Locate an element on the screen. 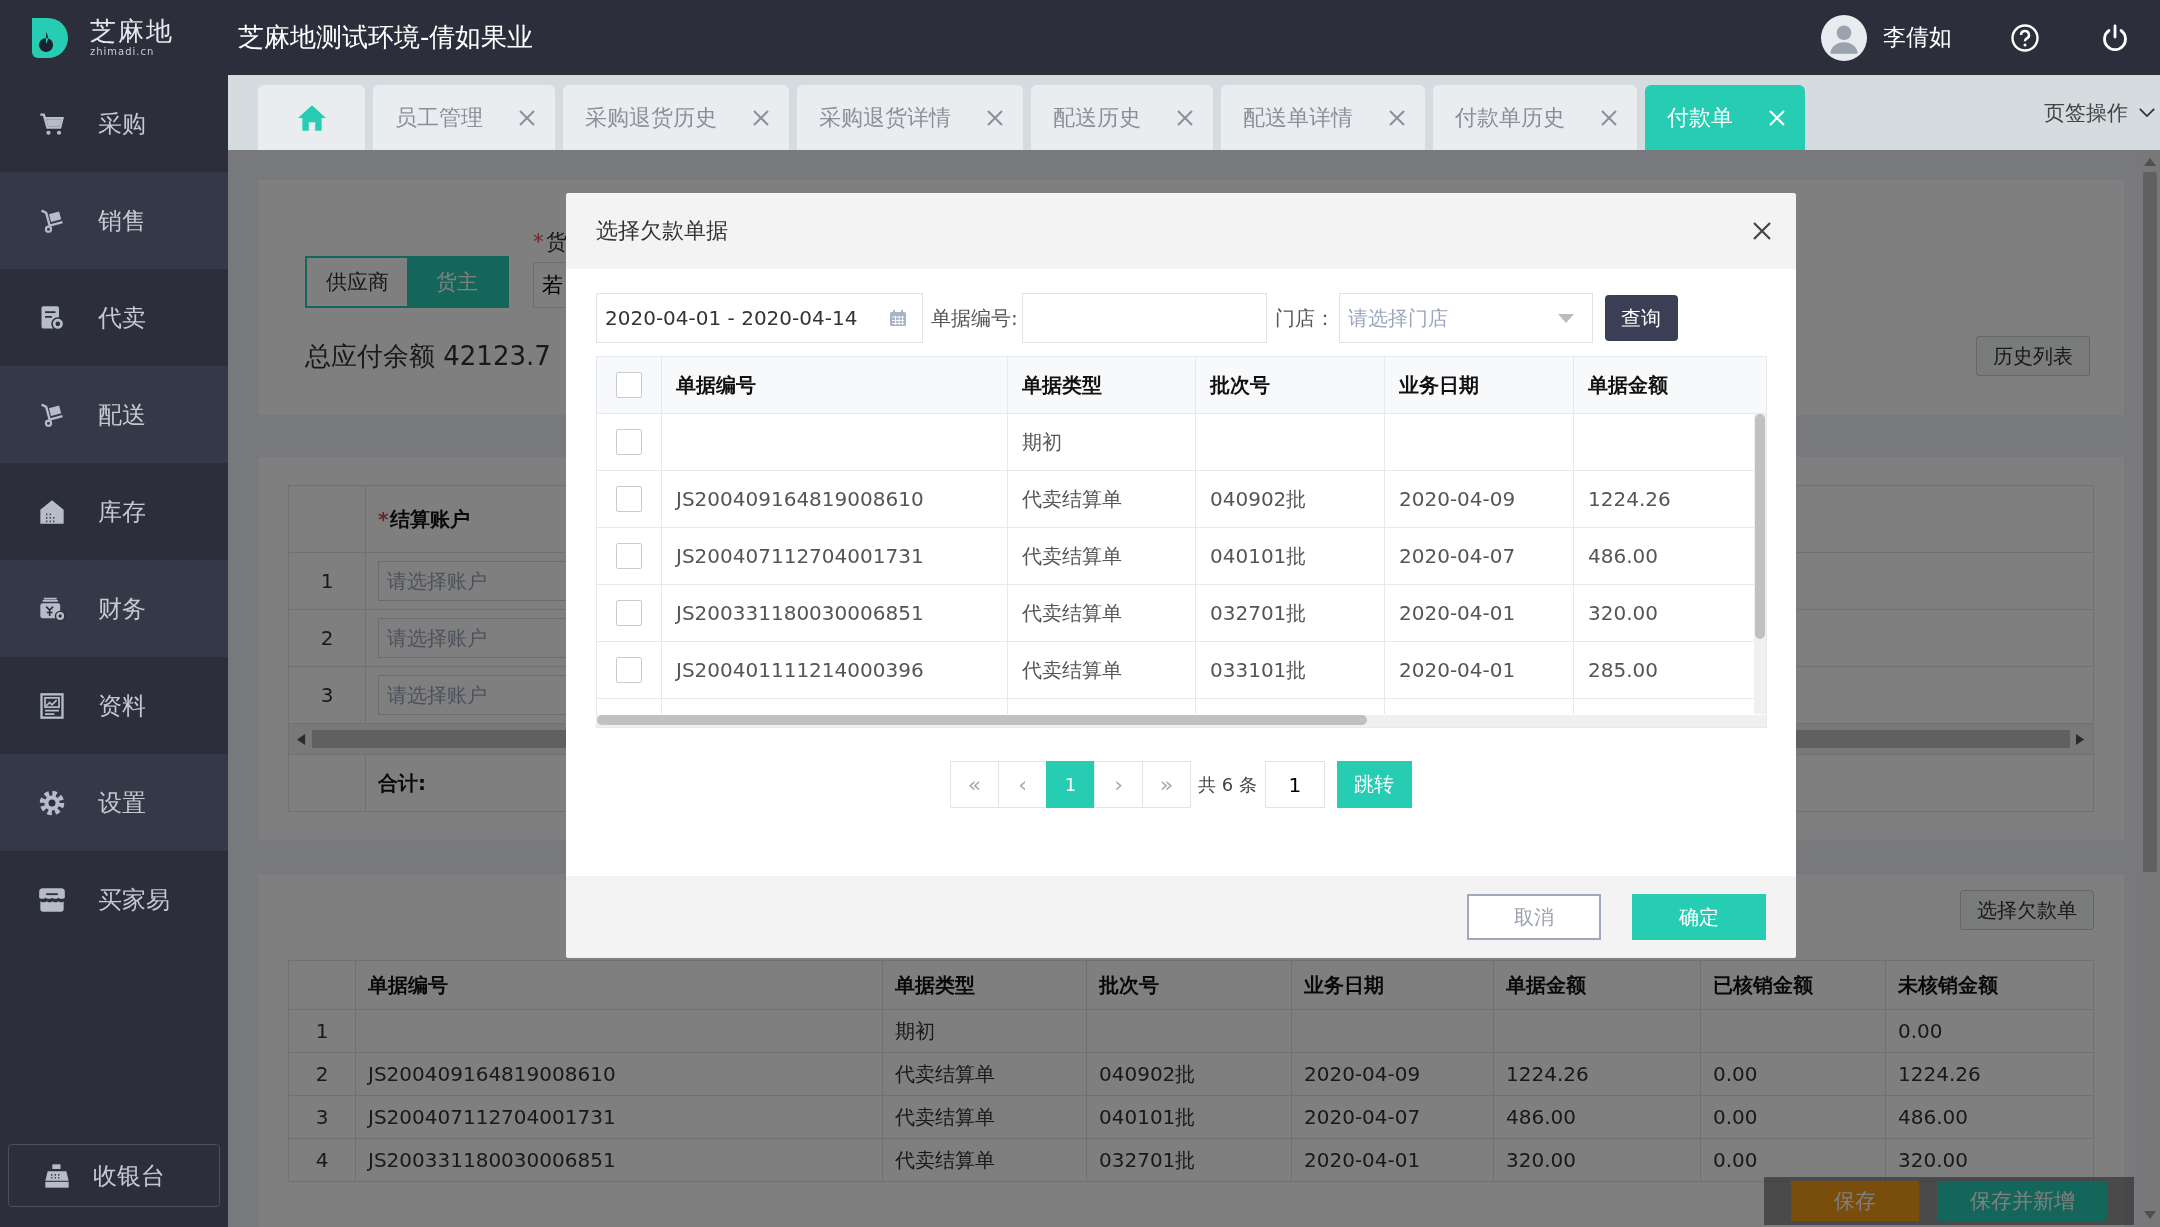  column-header: *结算账户 is located at coordinates (424, 519).